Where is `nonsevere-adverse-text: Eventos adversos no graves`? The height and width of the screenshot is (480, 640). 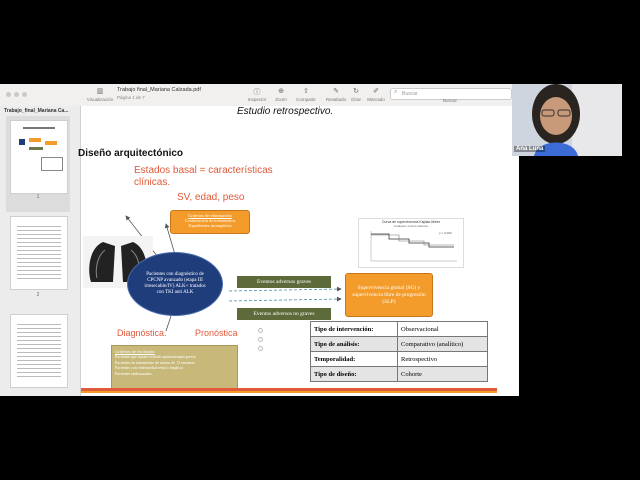
nonsevere-adverse-text: Eventos adversos no graves is located at coordinates (284, 314).